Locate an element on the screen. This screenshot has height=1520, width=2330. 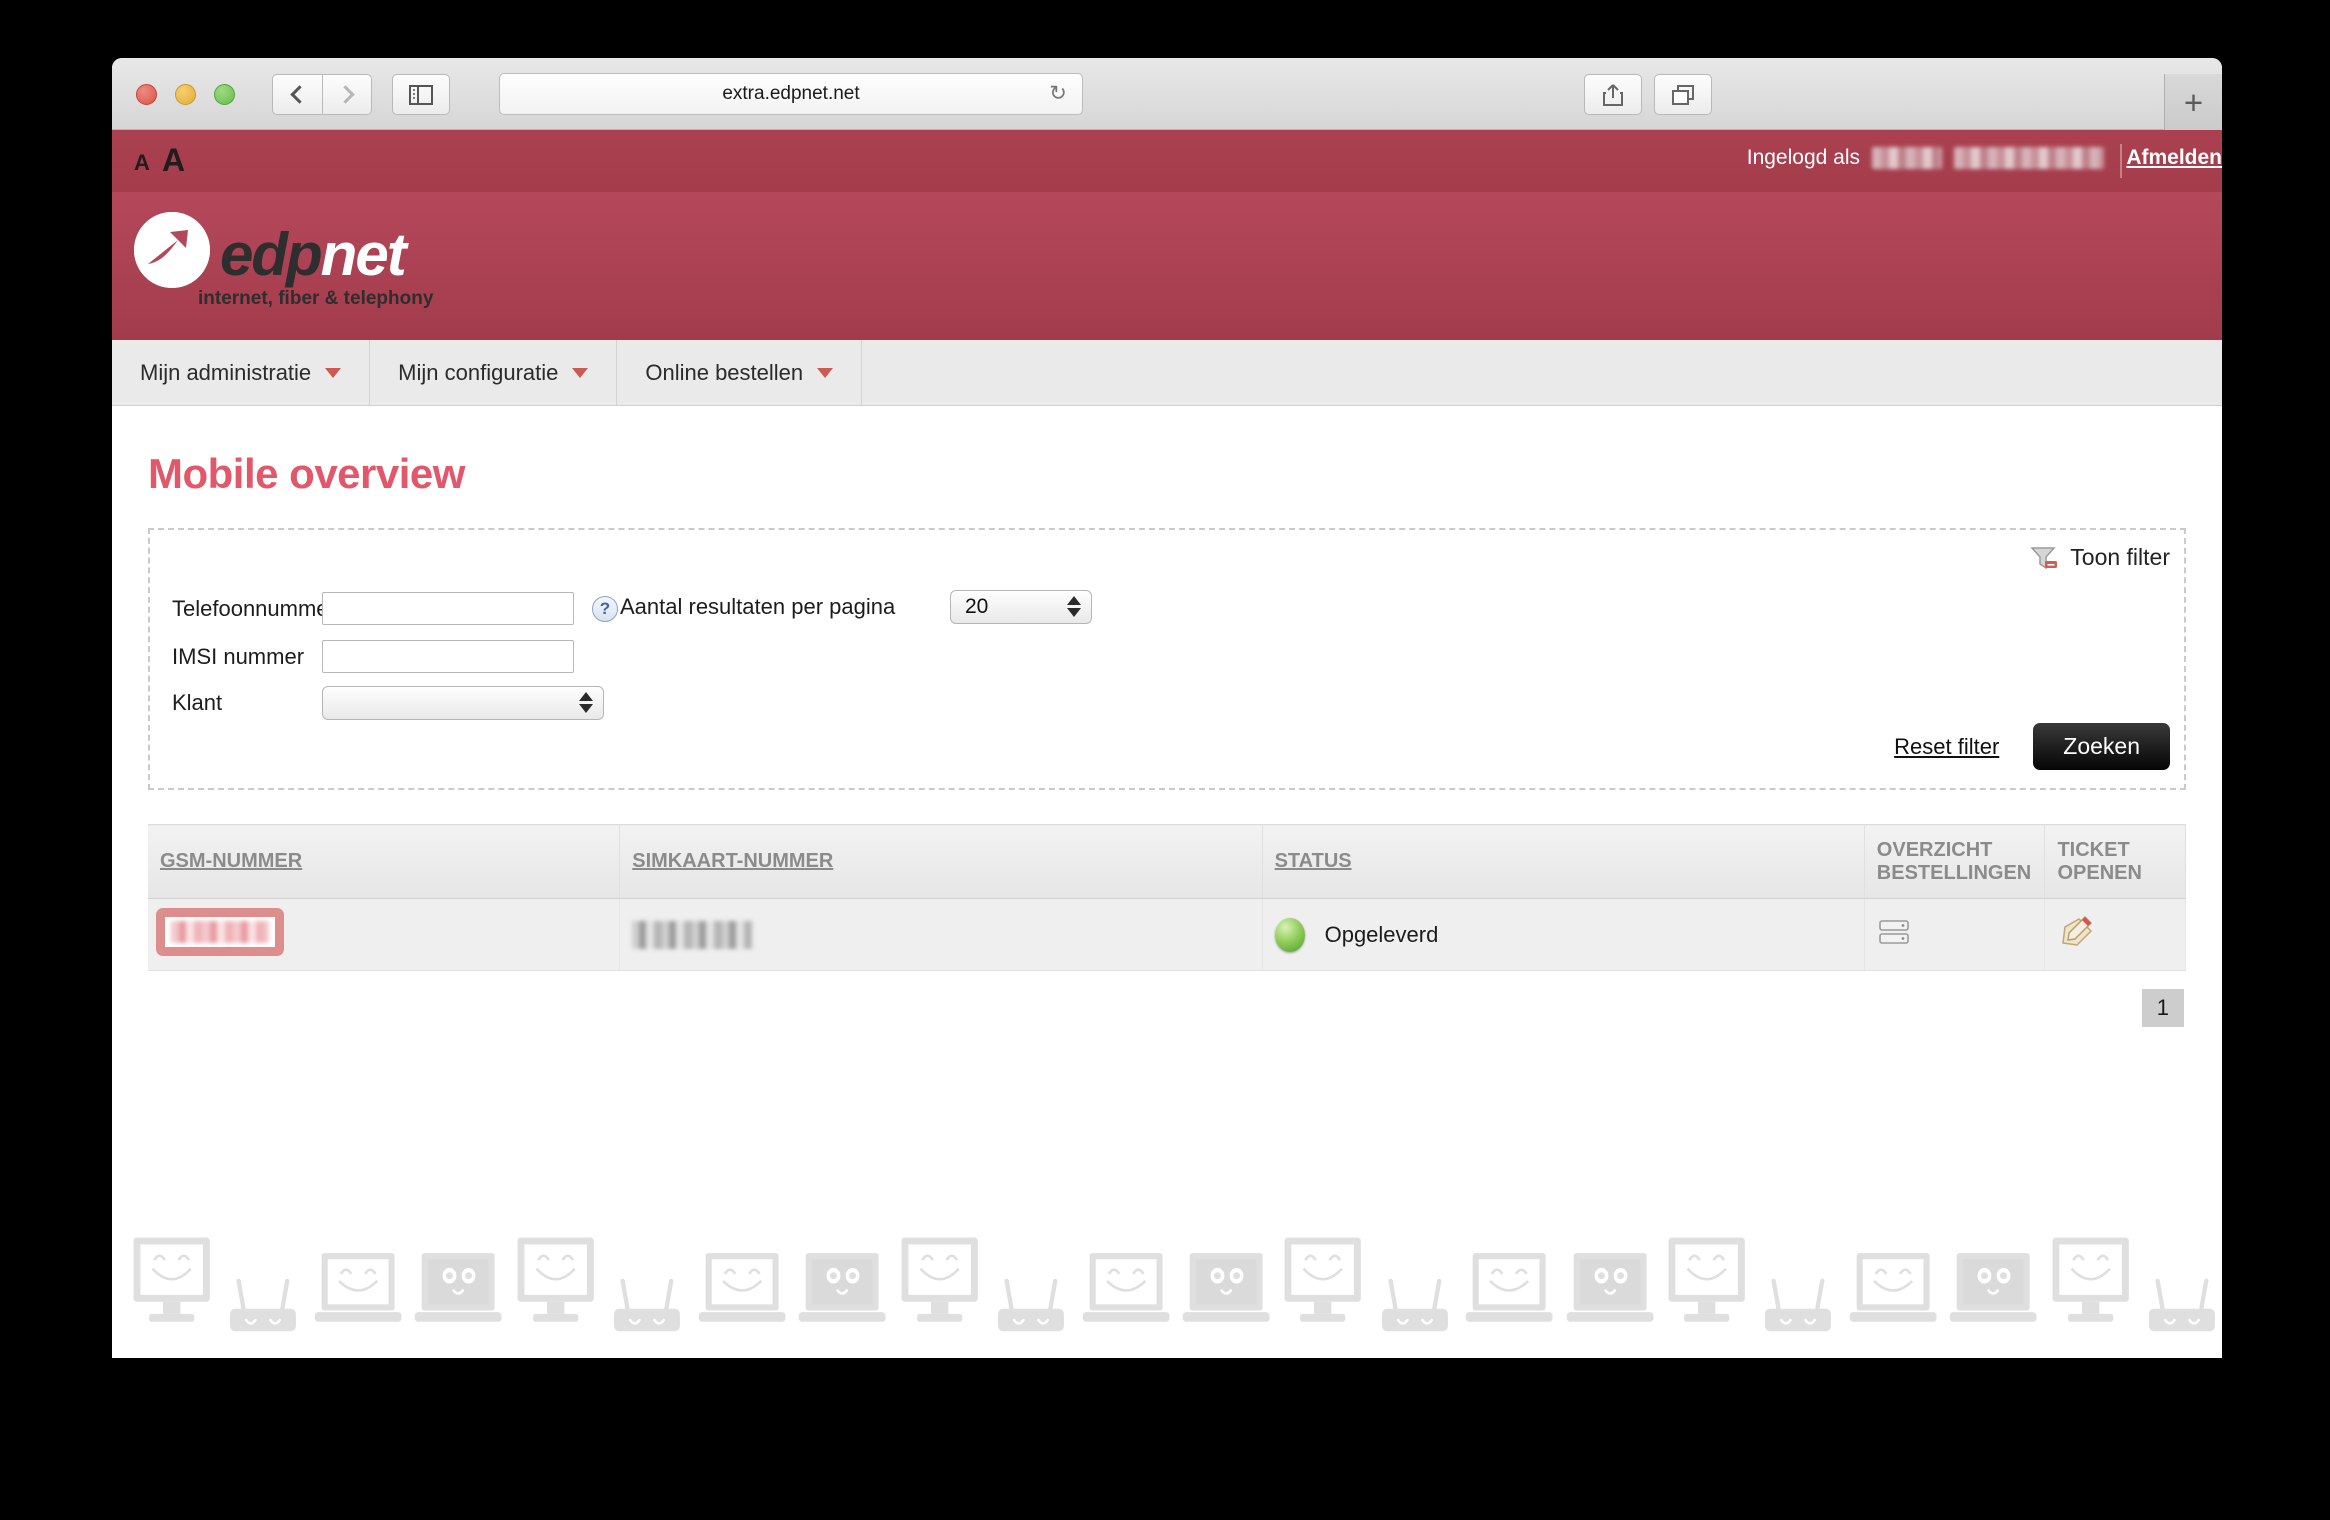
divider is located at coordinates (2121, 161).